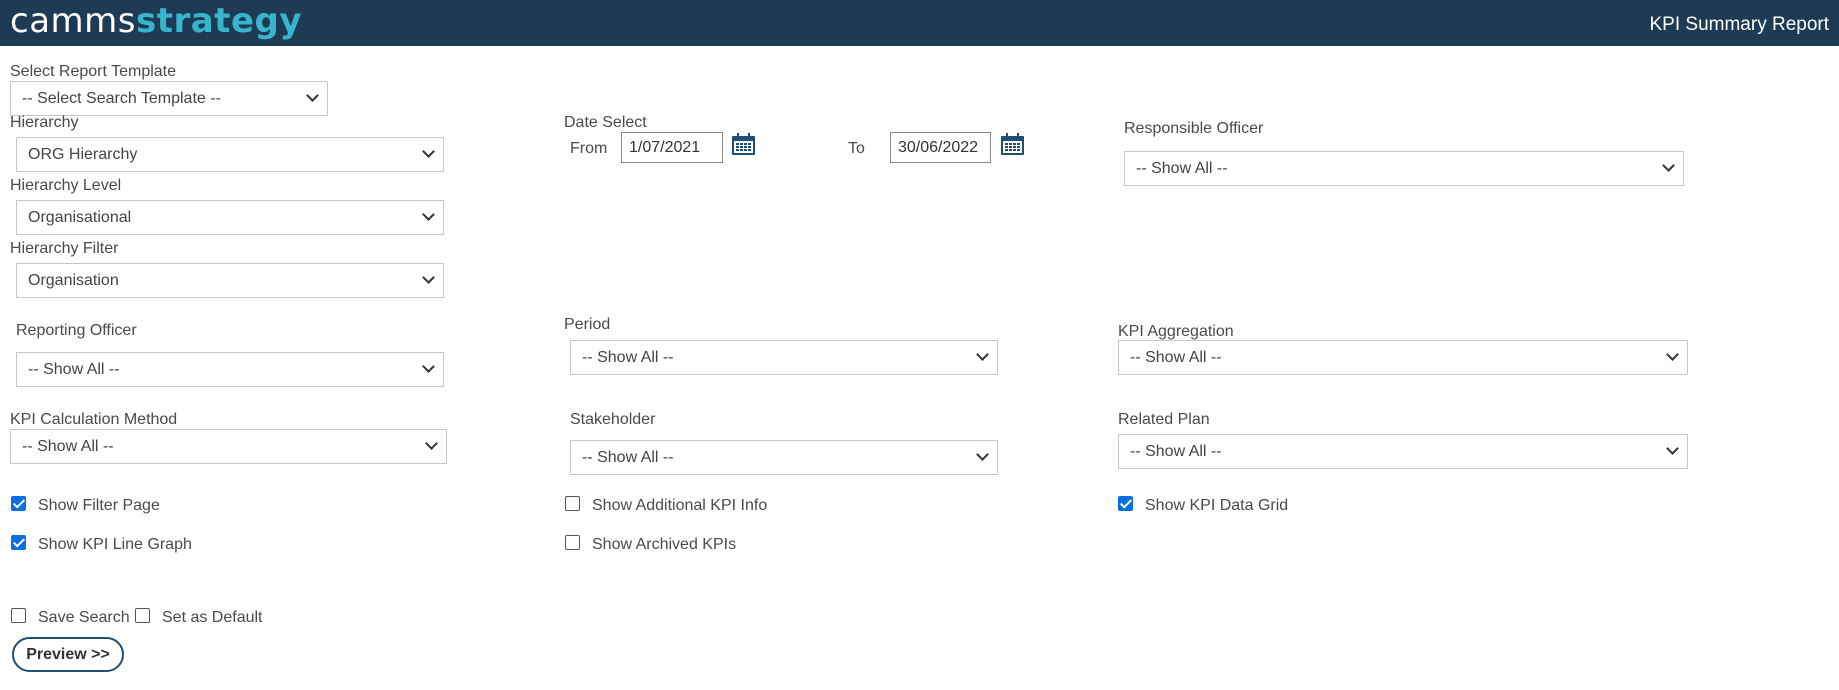 The height and width of the screenshot is (690, 1839). Describe the element at coordinates (1176, 357) in the screenshot. I see `kpi-aggregation-value: -- Show All --` at that location.